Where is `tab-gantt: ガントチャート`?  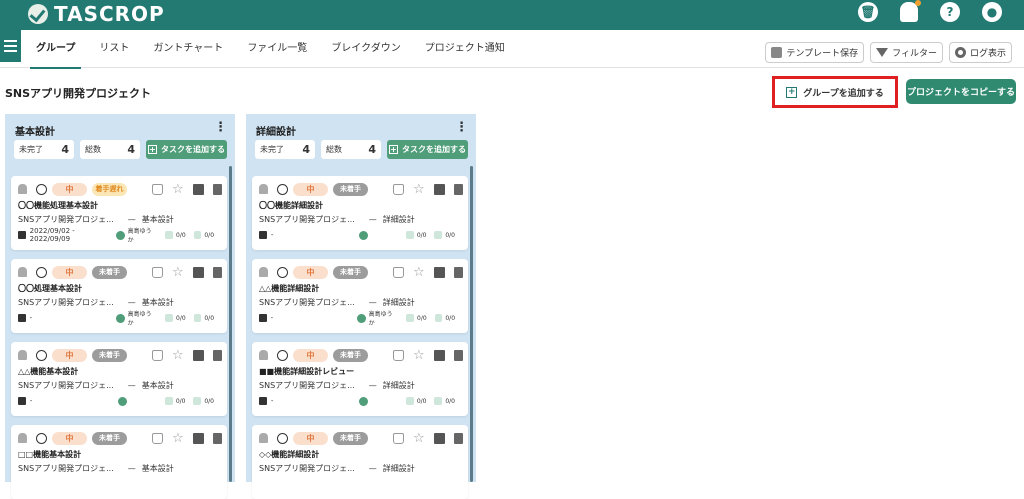
tab-gantt: ガントチャート is located at coordinates (188, 49).